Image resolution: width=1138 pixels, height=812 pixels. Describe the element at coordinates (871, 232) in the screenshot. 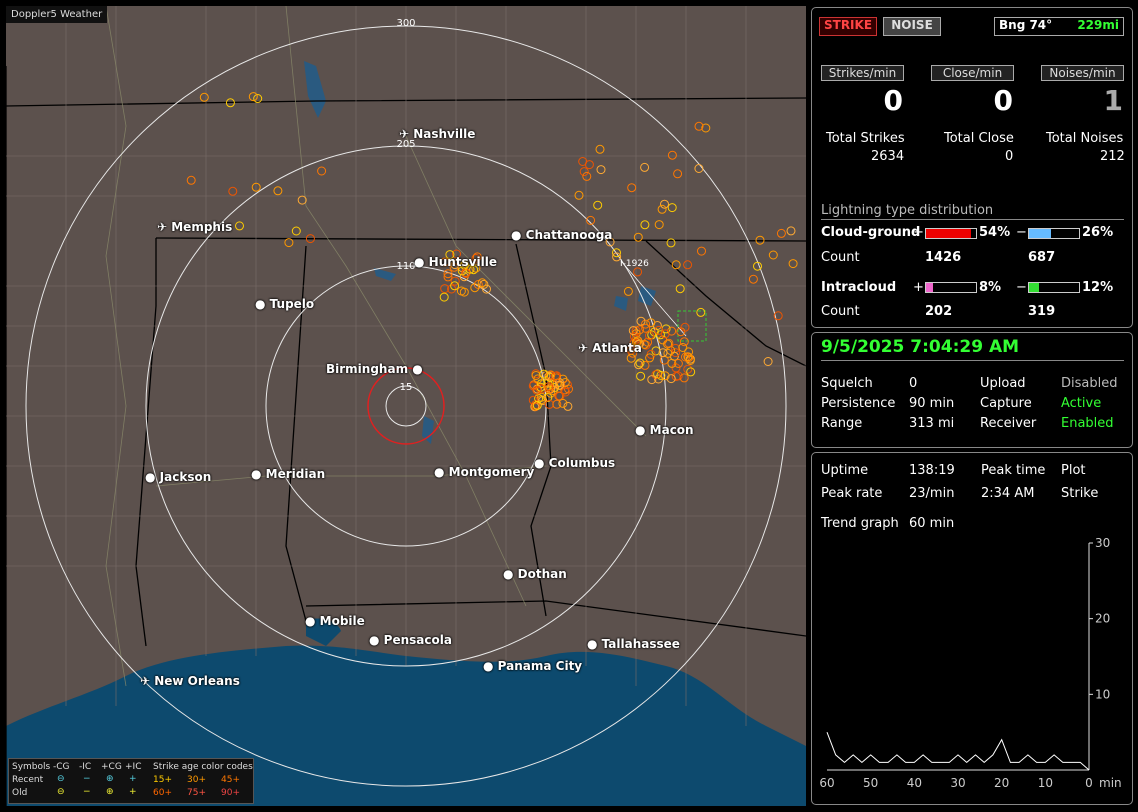

I see `cloud-ground-label: Cloud-ground` at that location.